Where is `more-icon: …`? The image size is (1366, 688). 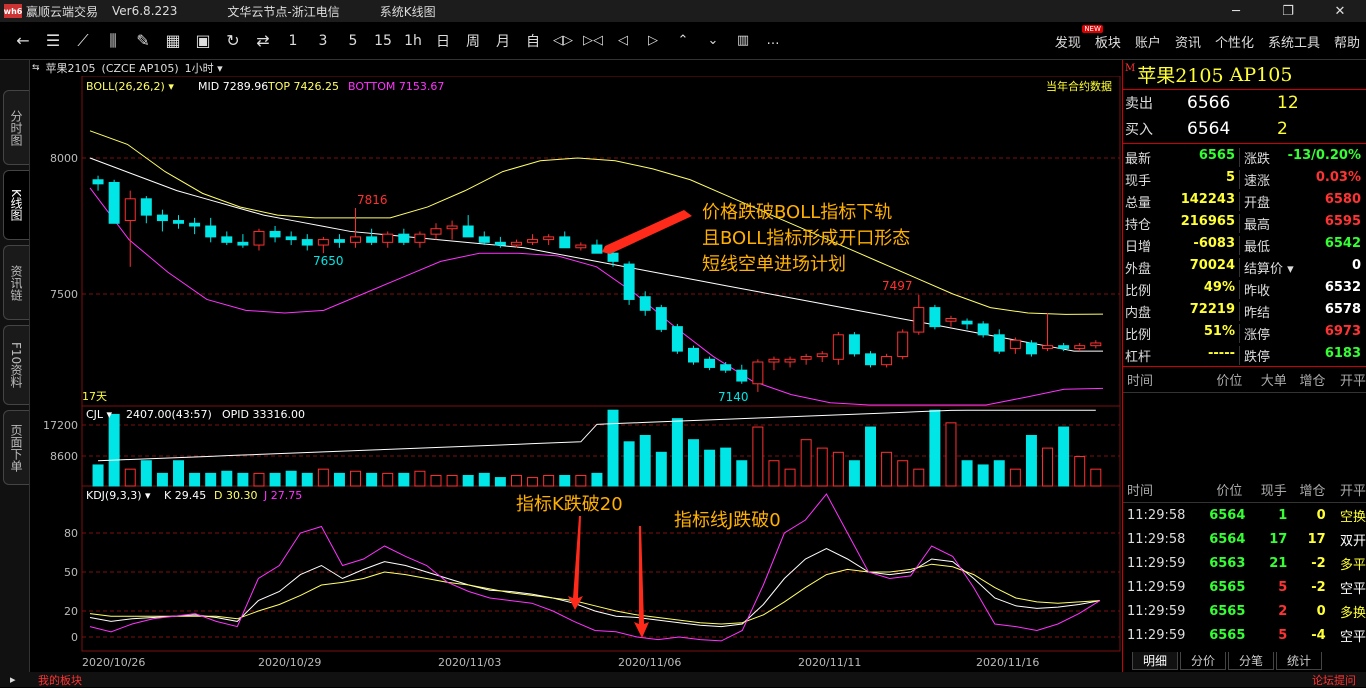
more-icon: … is located at coordinates (773, 40).